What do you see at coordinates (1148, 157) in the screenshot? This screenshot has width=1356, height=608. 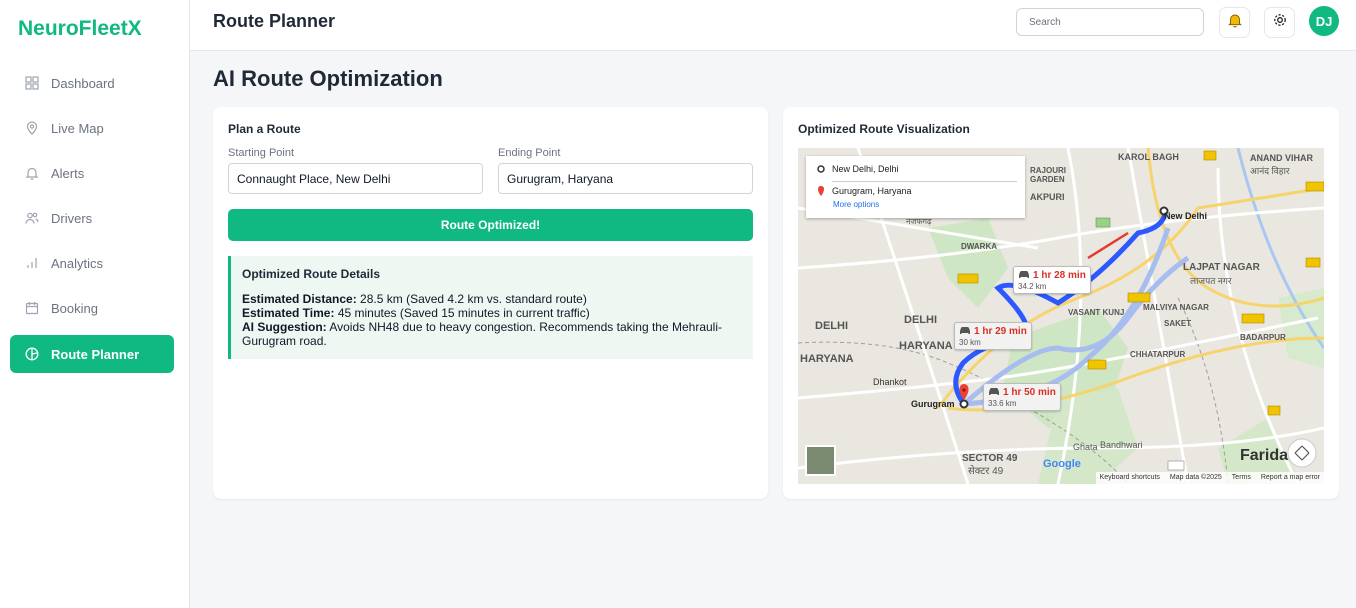 I see `map-label-karol-bagh: KAROL BAGH` at bounding box center [1148, 157].